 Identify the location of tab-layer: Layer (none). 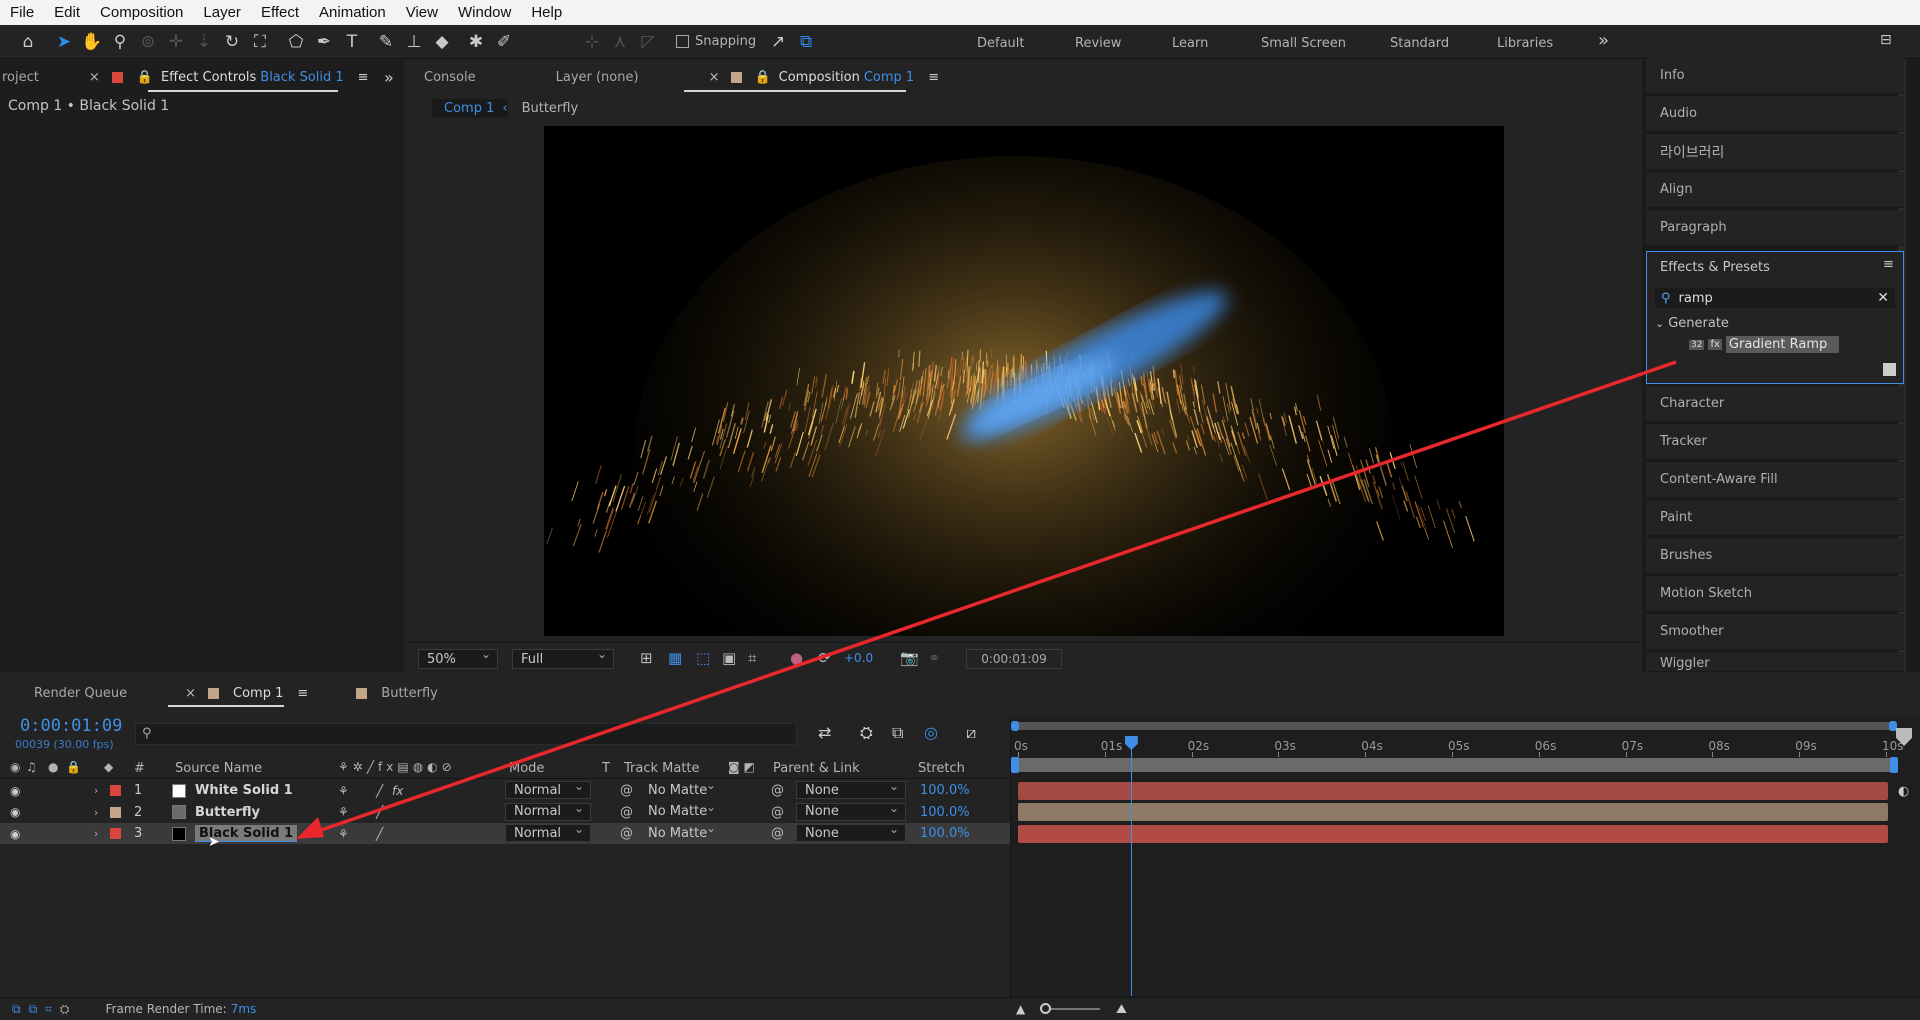
(597, 77).